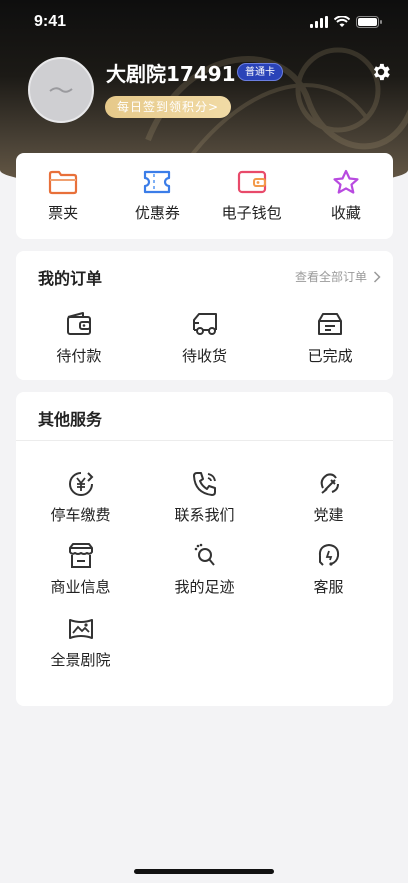 This screenshot has height=883, width=408. Describe the element at coordinates (252, 196) in the screenshot. I see `quick-action-e-wallet: 电子钱包` at that location.